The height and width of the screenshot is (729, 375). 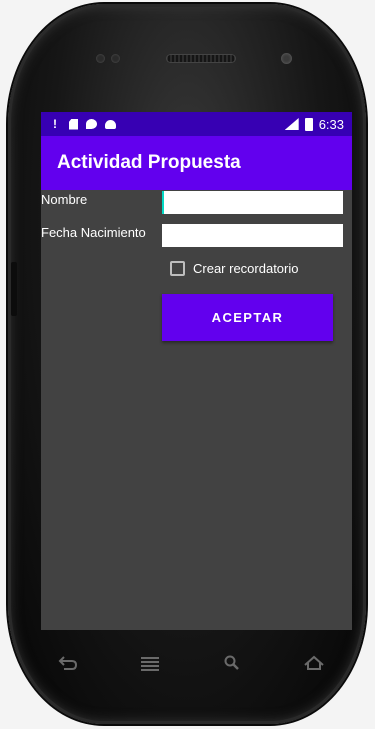 What do you see at coordinates (55, 124) in the screenshot?
I see `exclamation-icon: !` at bounding box center [55, 124].